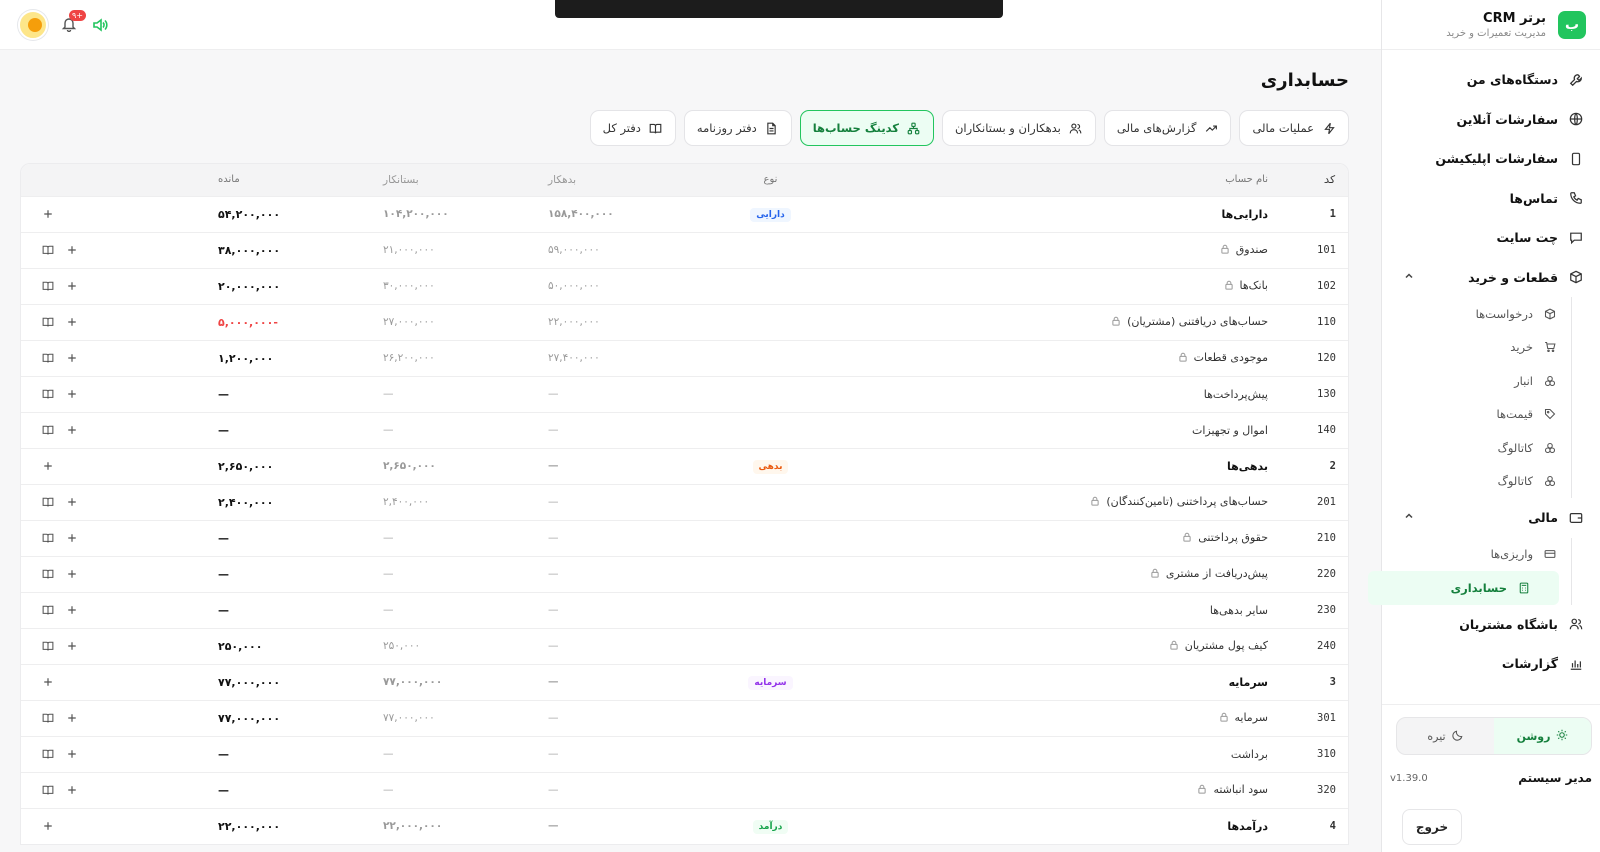 Image resolution: width=1600 pixels, height=852 pixels. What do you see at coordinates (1491, 80) in the screenshot?
I see `sidebar-item-my-devices: دستگاه‌های من` at bounding box center [1491, 80].